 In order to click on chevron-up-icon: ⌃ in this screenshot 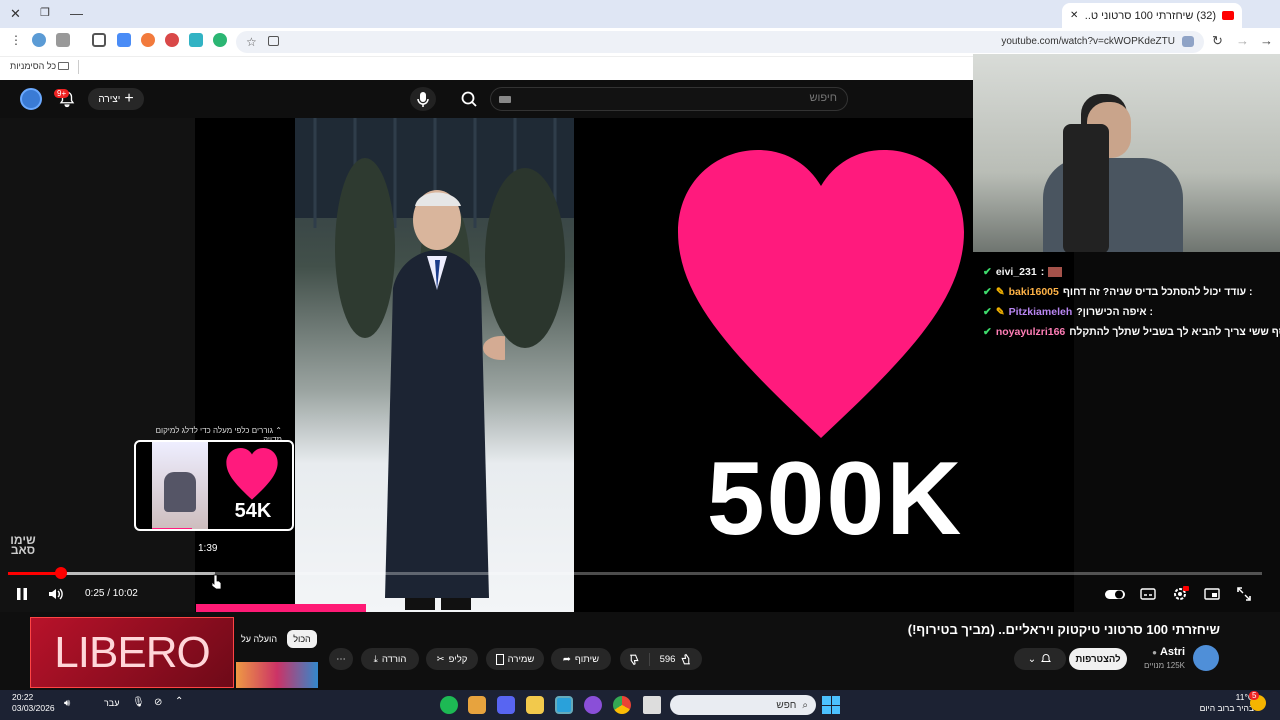, I will do `click(278, 430)`.